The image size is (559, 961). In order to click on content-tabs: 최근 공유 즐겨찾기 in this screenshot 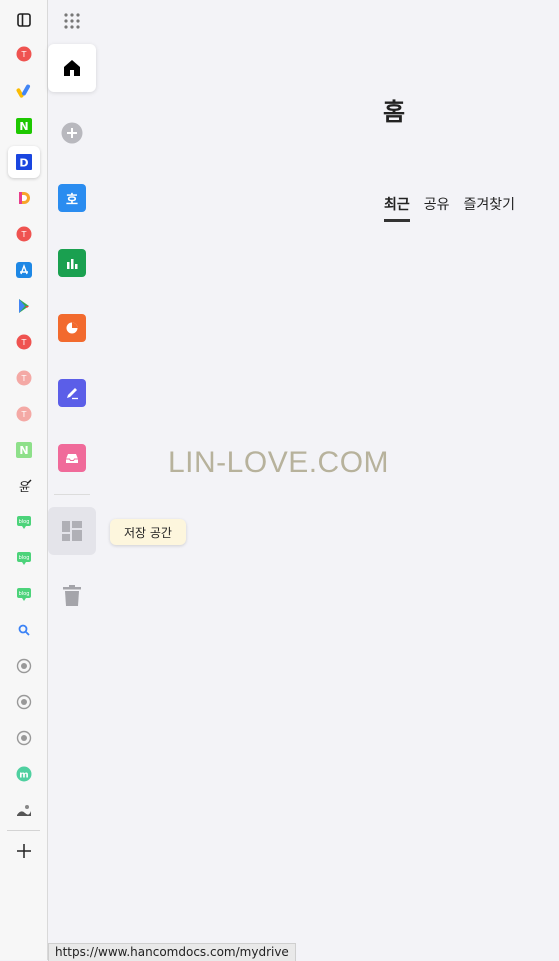, I will do `click(449, 208)`.